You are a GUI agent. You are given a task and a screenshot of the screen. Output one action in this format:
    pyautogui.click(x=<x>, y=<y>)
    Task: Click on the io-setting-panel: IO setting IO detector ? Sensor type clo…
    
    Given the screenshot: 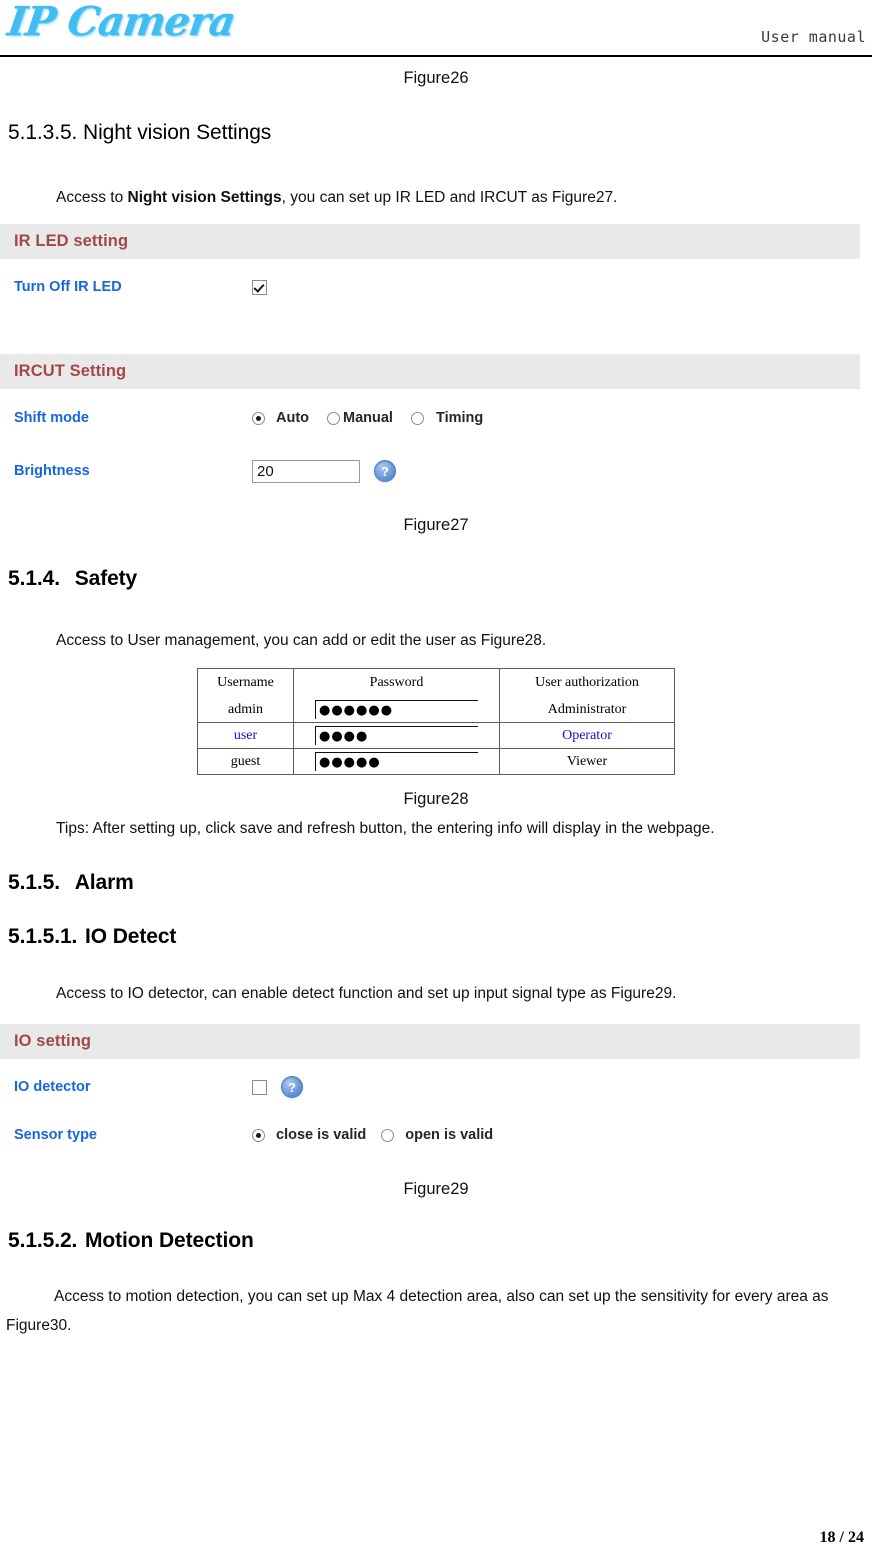 What is the action you would take?
    pyautogui.click(x=430, y=1096)
    